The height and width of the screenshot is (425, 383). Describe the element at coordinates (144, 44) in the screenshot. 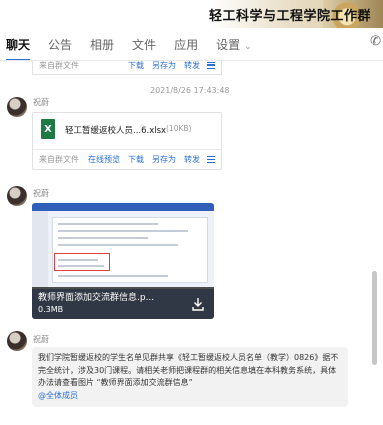

I see `tab-files: 文件` at that location.